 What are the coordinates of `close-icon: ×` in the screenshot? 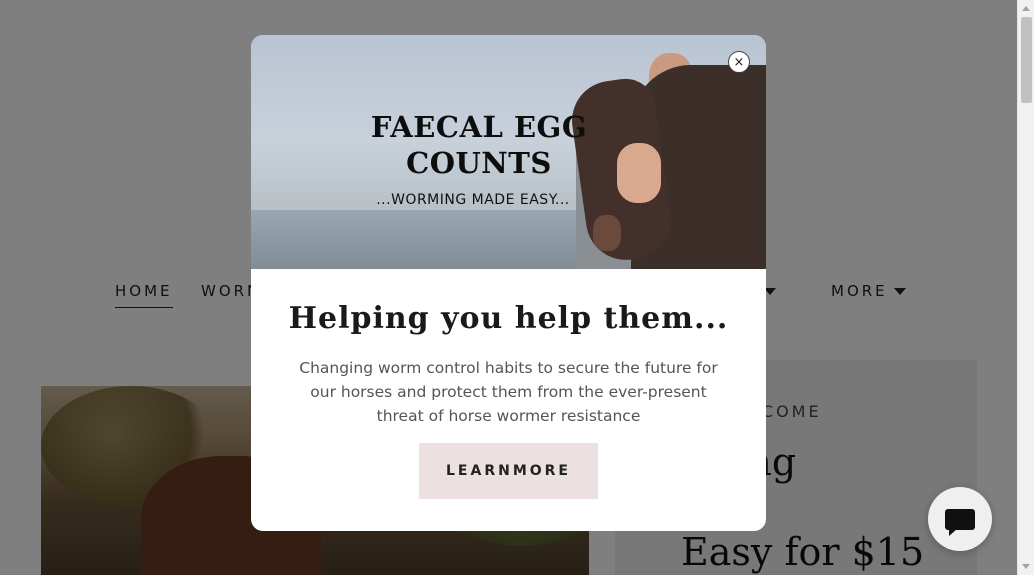 It's located at (739, 62).